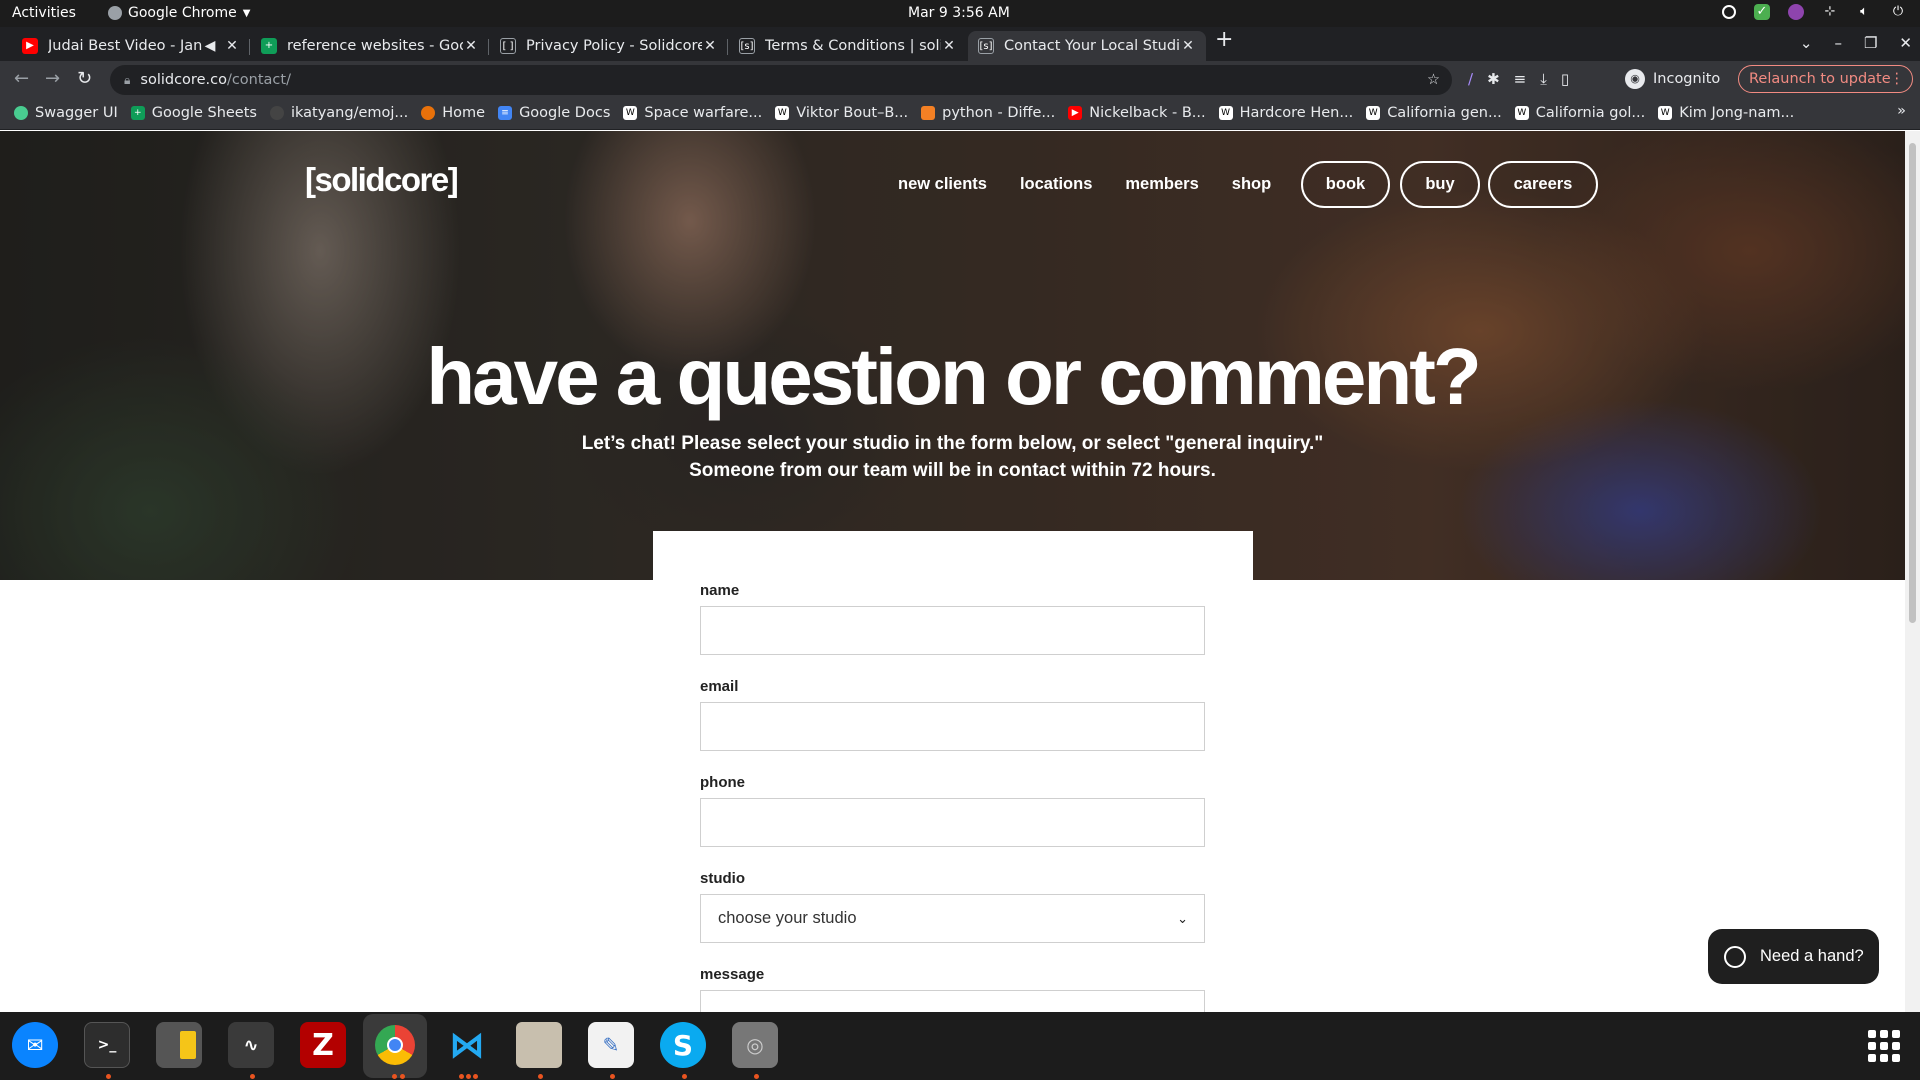 The height and width of the screenshot is (1080, 1920). Describe the element at coordinates (52, 78) in the screenshot. I see `forward-icon: →` at that location.